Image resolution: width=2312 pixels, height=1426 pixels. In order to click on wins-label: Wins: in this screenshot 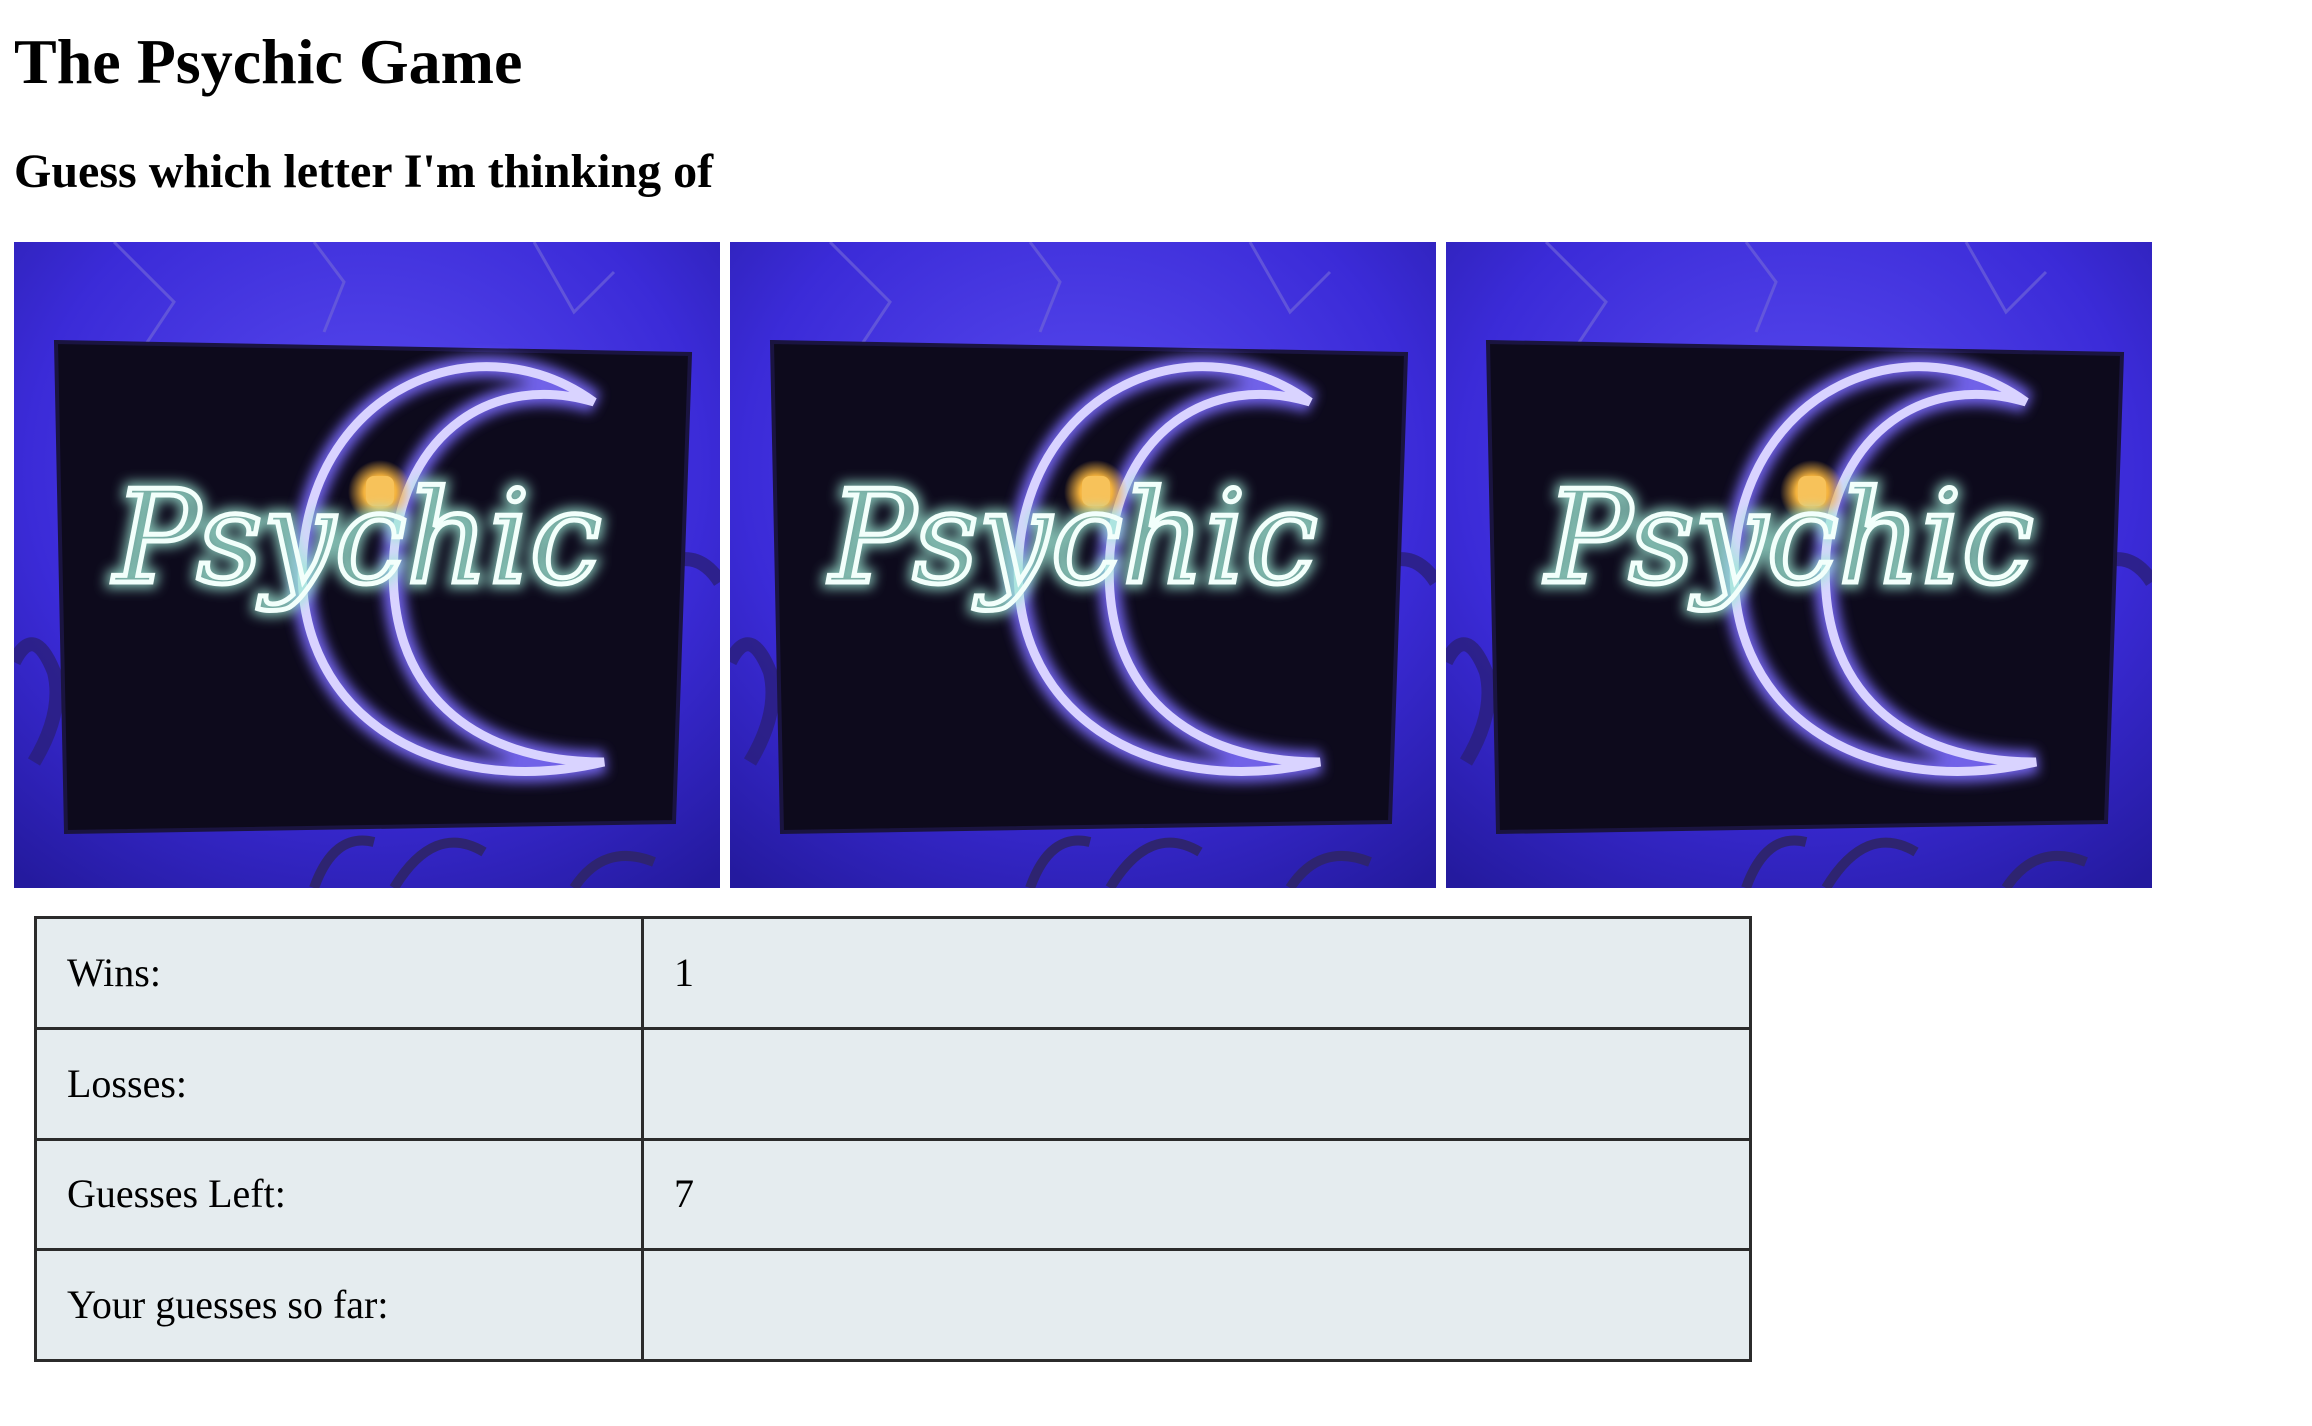, I will do `click(339, 973)`.